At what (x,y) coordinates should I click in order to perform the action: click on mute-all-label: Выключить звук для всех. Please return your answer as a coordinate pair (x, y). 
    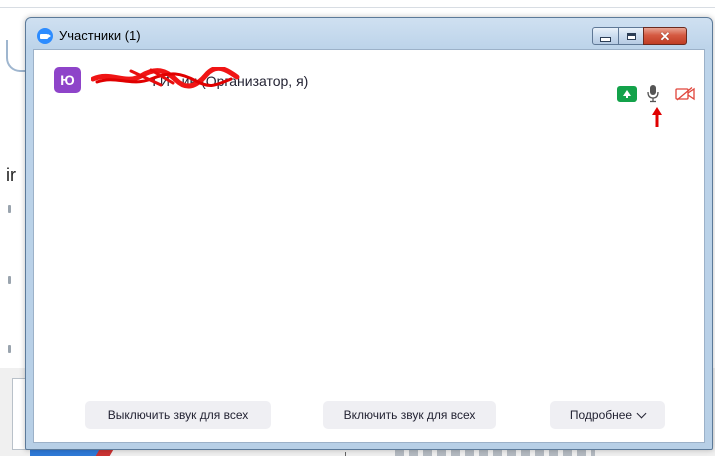
    Looking at the image, I should click on (178, 415).